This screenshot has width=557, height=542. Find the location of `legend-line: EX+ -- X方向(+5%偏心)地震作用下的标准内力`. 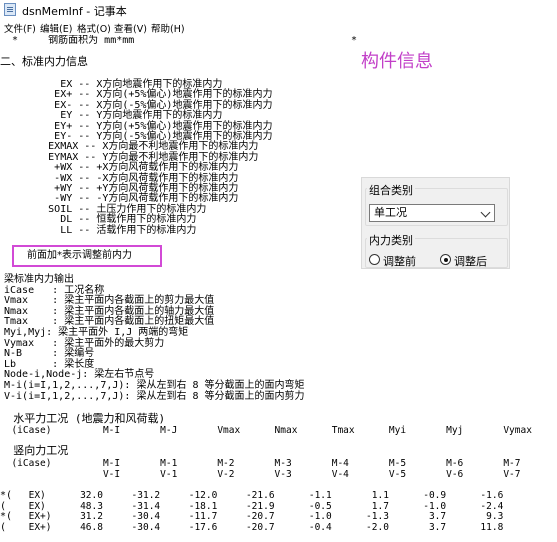

legend-line: EX+ -- X方向(+5%偏心)地震作用下的标准内力 is located at coordinates (136, 95).